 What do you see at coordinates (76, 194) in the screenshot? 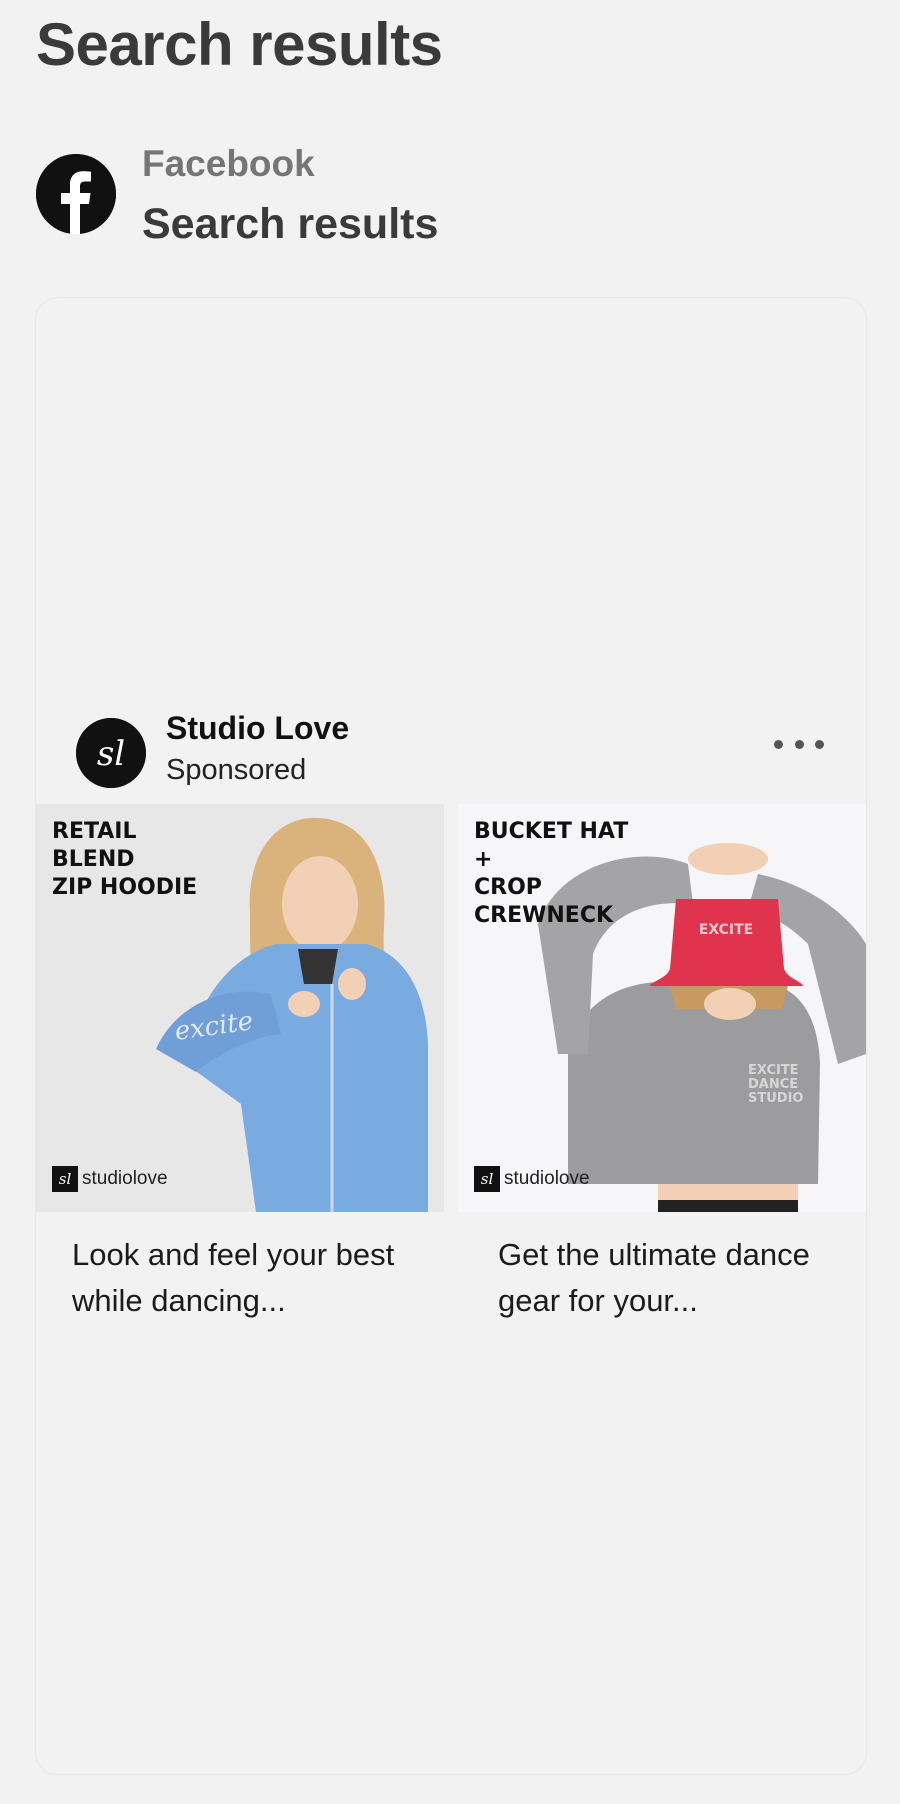
I see `facebook-icon` at bounding box center [76, 194].